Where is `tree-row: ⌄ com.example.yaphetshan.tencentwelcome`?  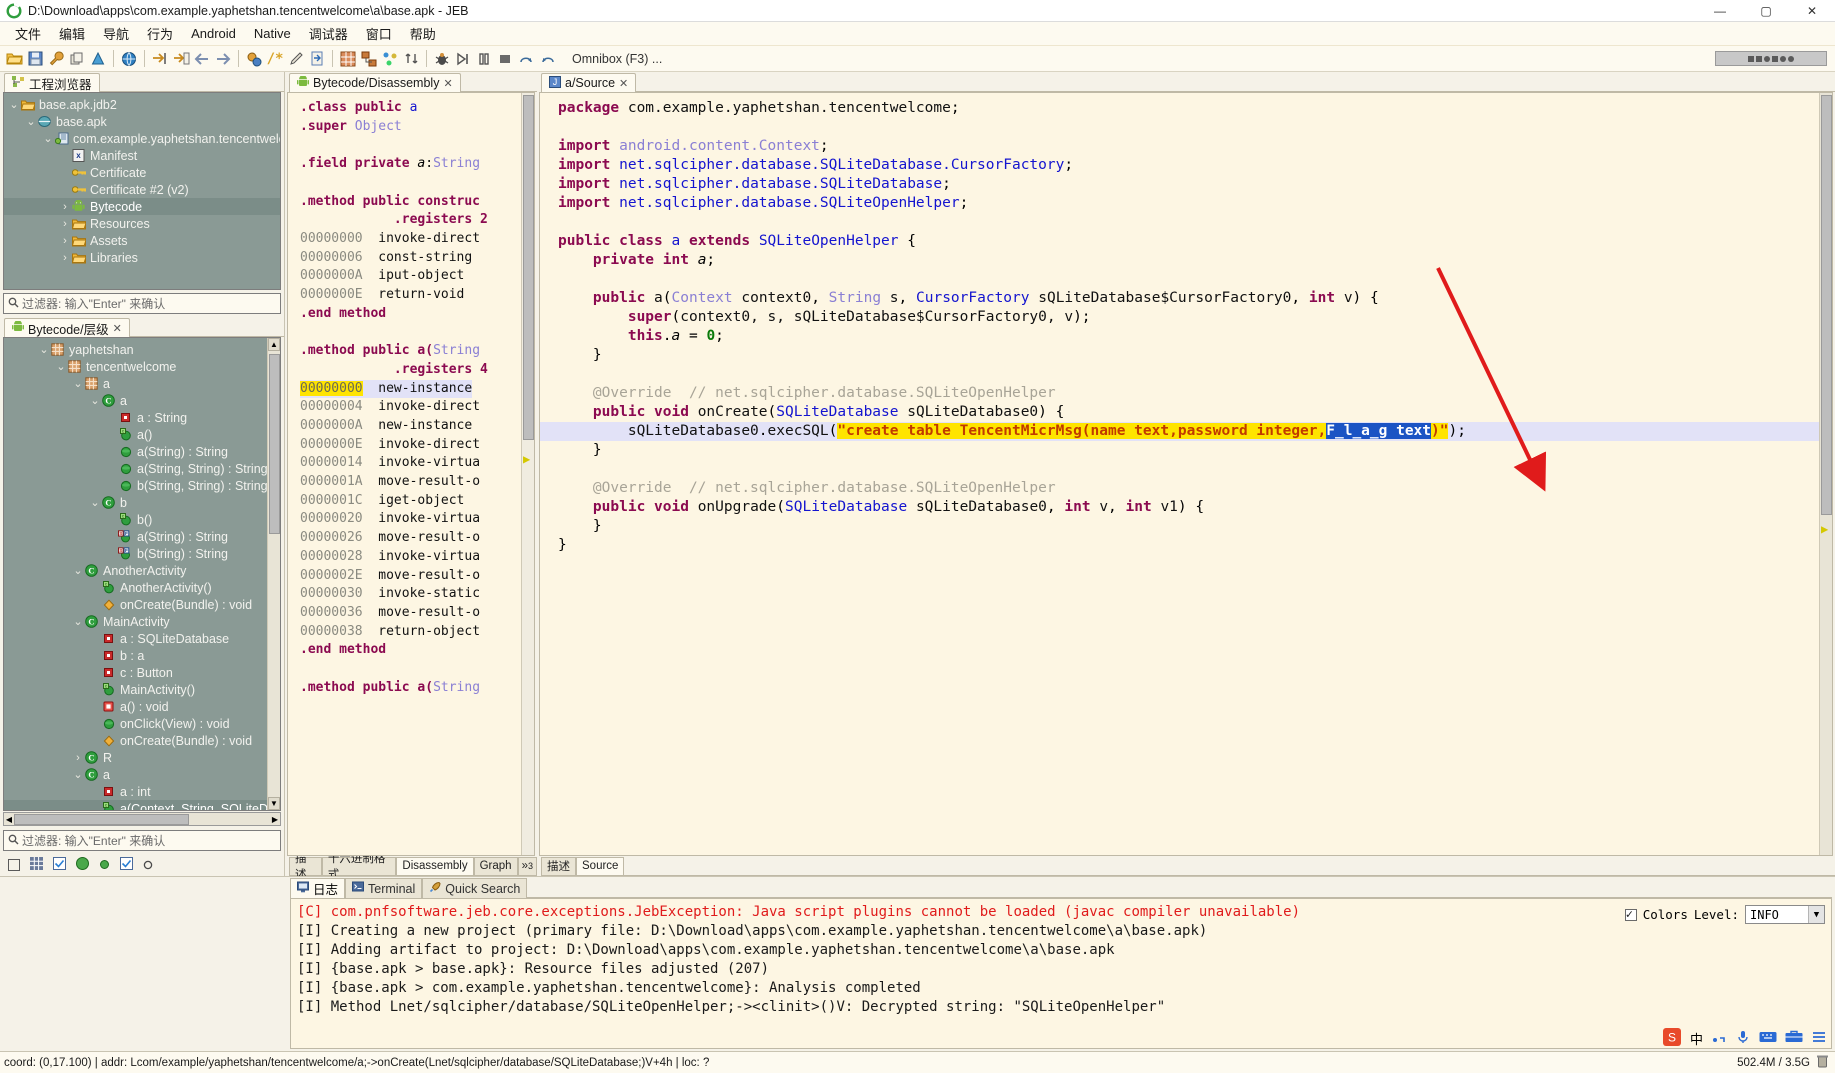 tree-row: ⌄ com.example.yaphetshan.tencentwelcome is located at coordinates (142, 138).